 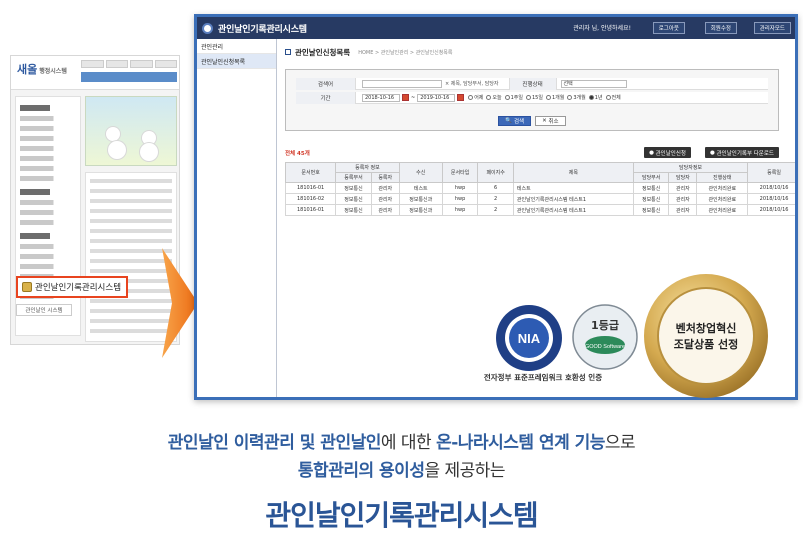 I want to click on date-from-input: 2018-10-16, so click(x=381, y=97).